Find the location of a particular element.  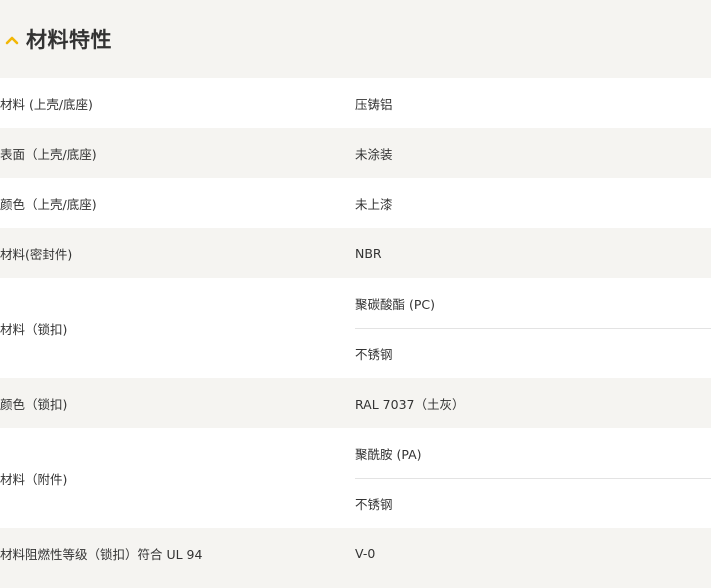

row-value: 聚碳酸酯 (PC) is located at coordinates (395, 304).